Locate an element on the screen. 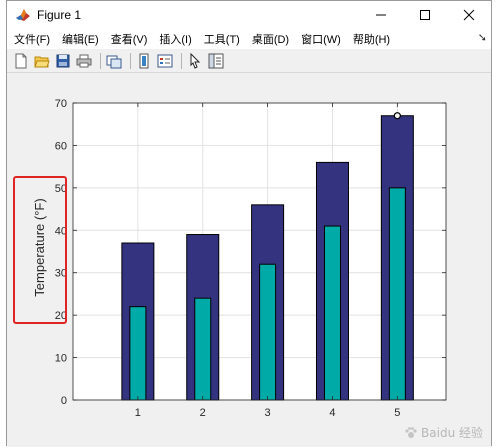 This screenshot has height=447, width=500. matlab-app-icon is located at coordinates (23, 15).